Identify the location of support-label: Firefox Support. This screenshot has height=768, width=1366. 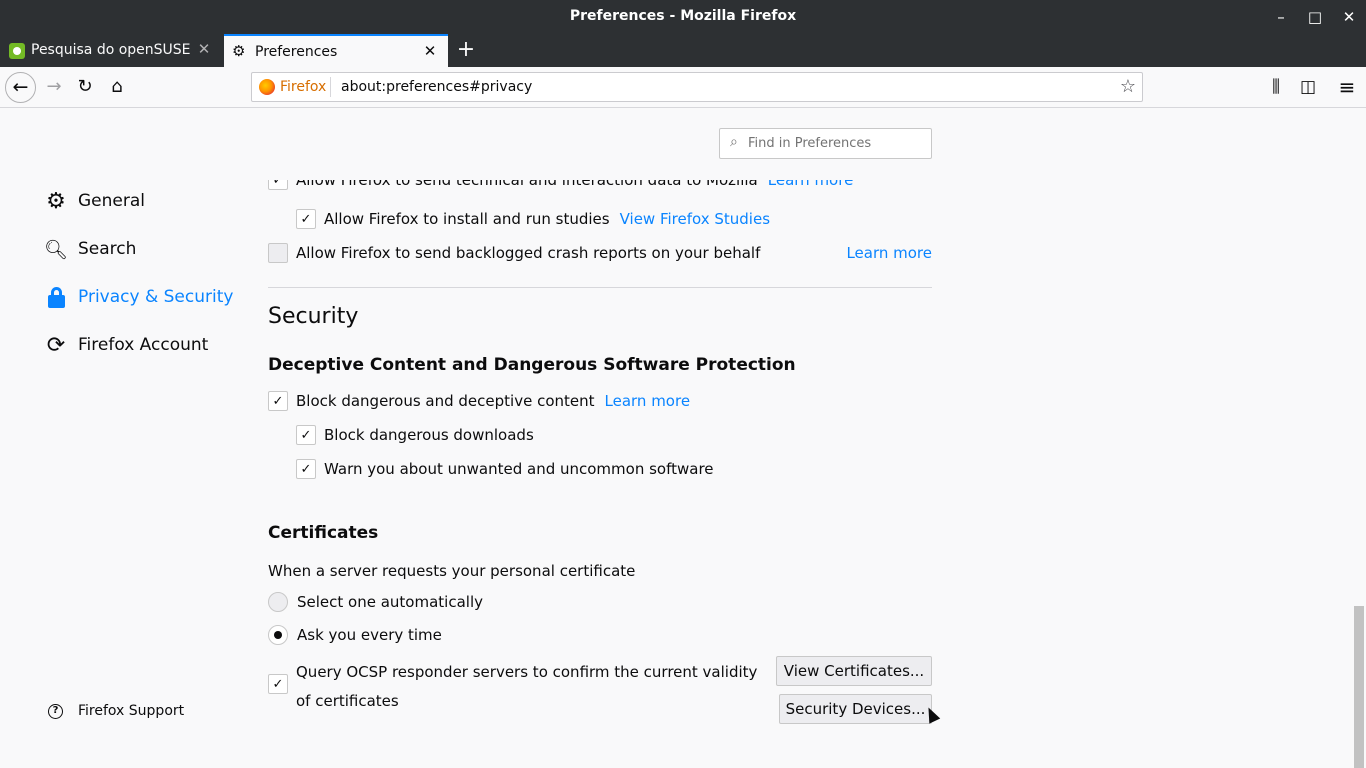
(131, 711).